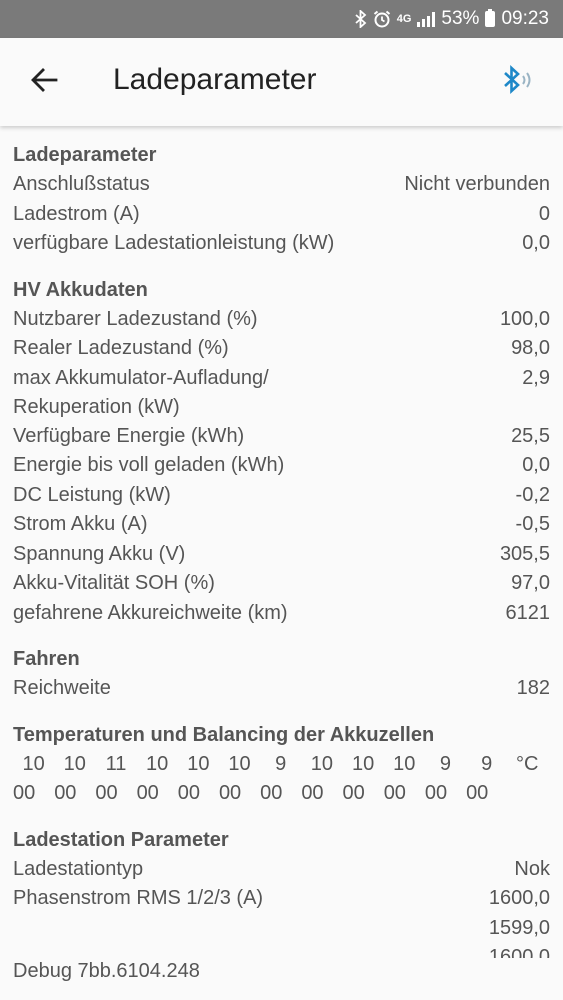  What do you see at coordinates (532, 524) in the screenshot?
I see `row-value: -0,5` at bounding box center [532, 524].